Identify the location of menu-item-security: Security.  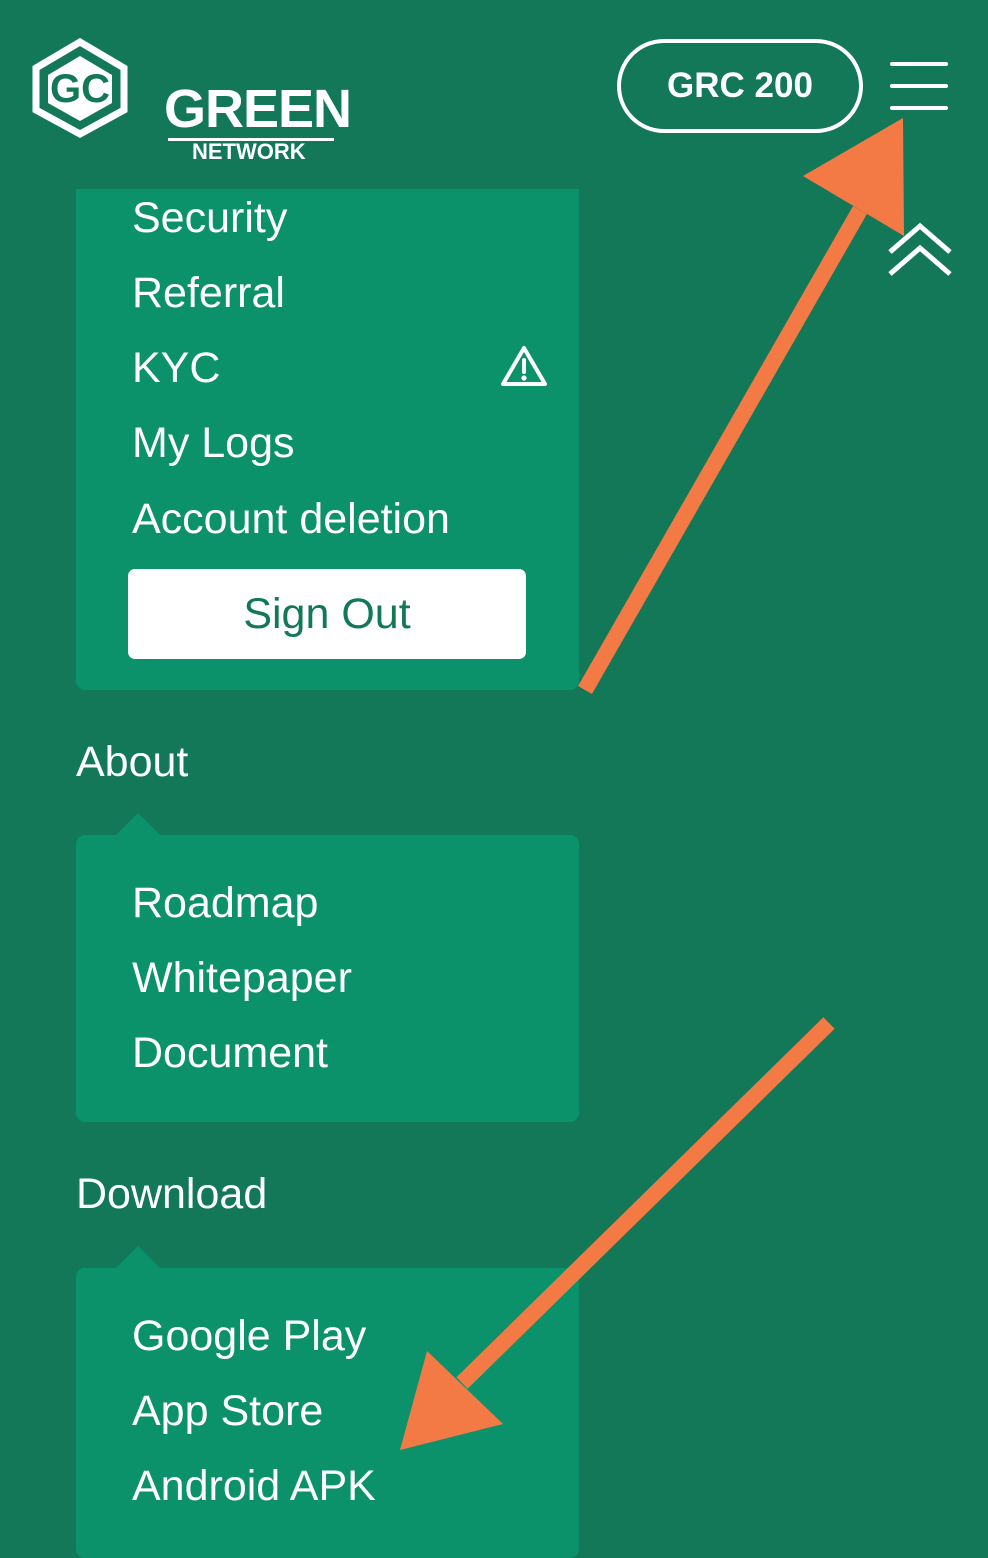
(209, 218).